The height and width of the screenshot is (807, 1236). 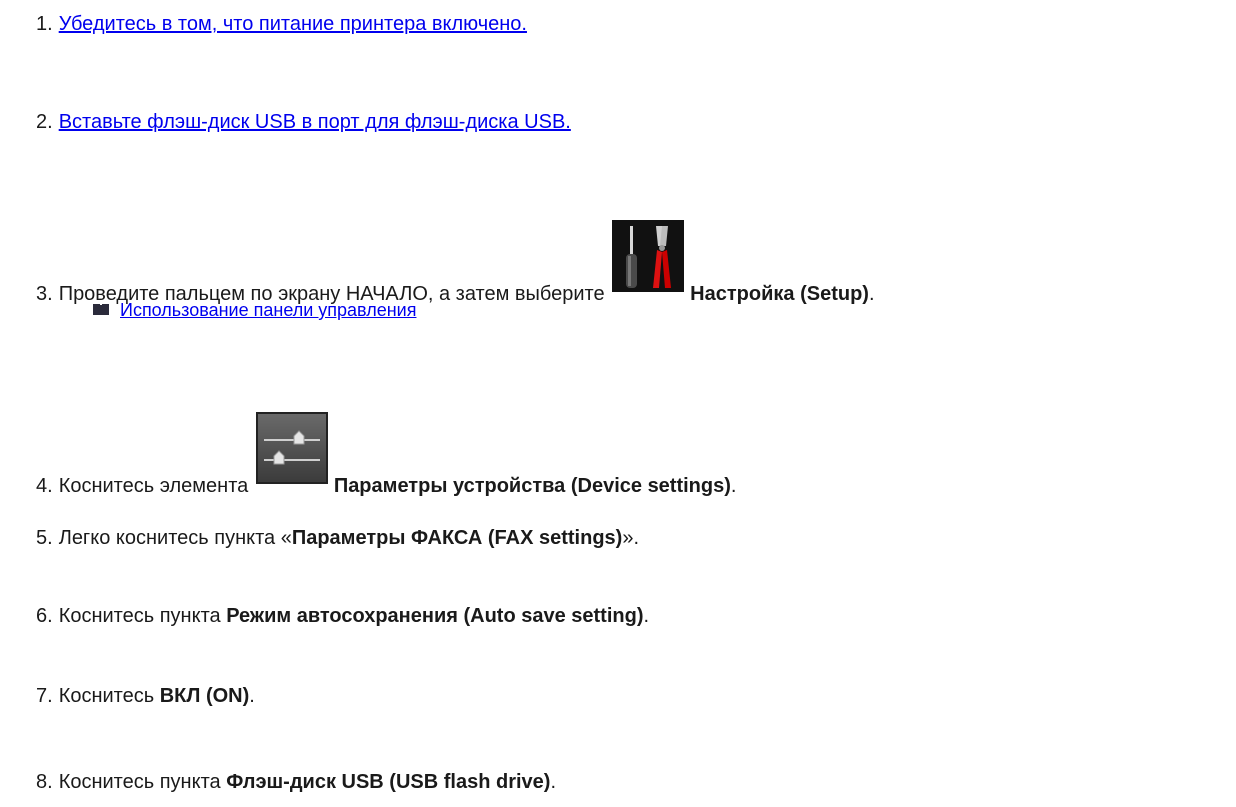 I want to click on step-7: 7. Коснитесь ВКЛ (ON)., so click(x=145, y=696).